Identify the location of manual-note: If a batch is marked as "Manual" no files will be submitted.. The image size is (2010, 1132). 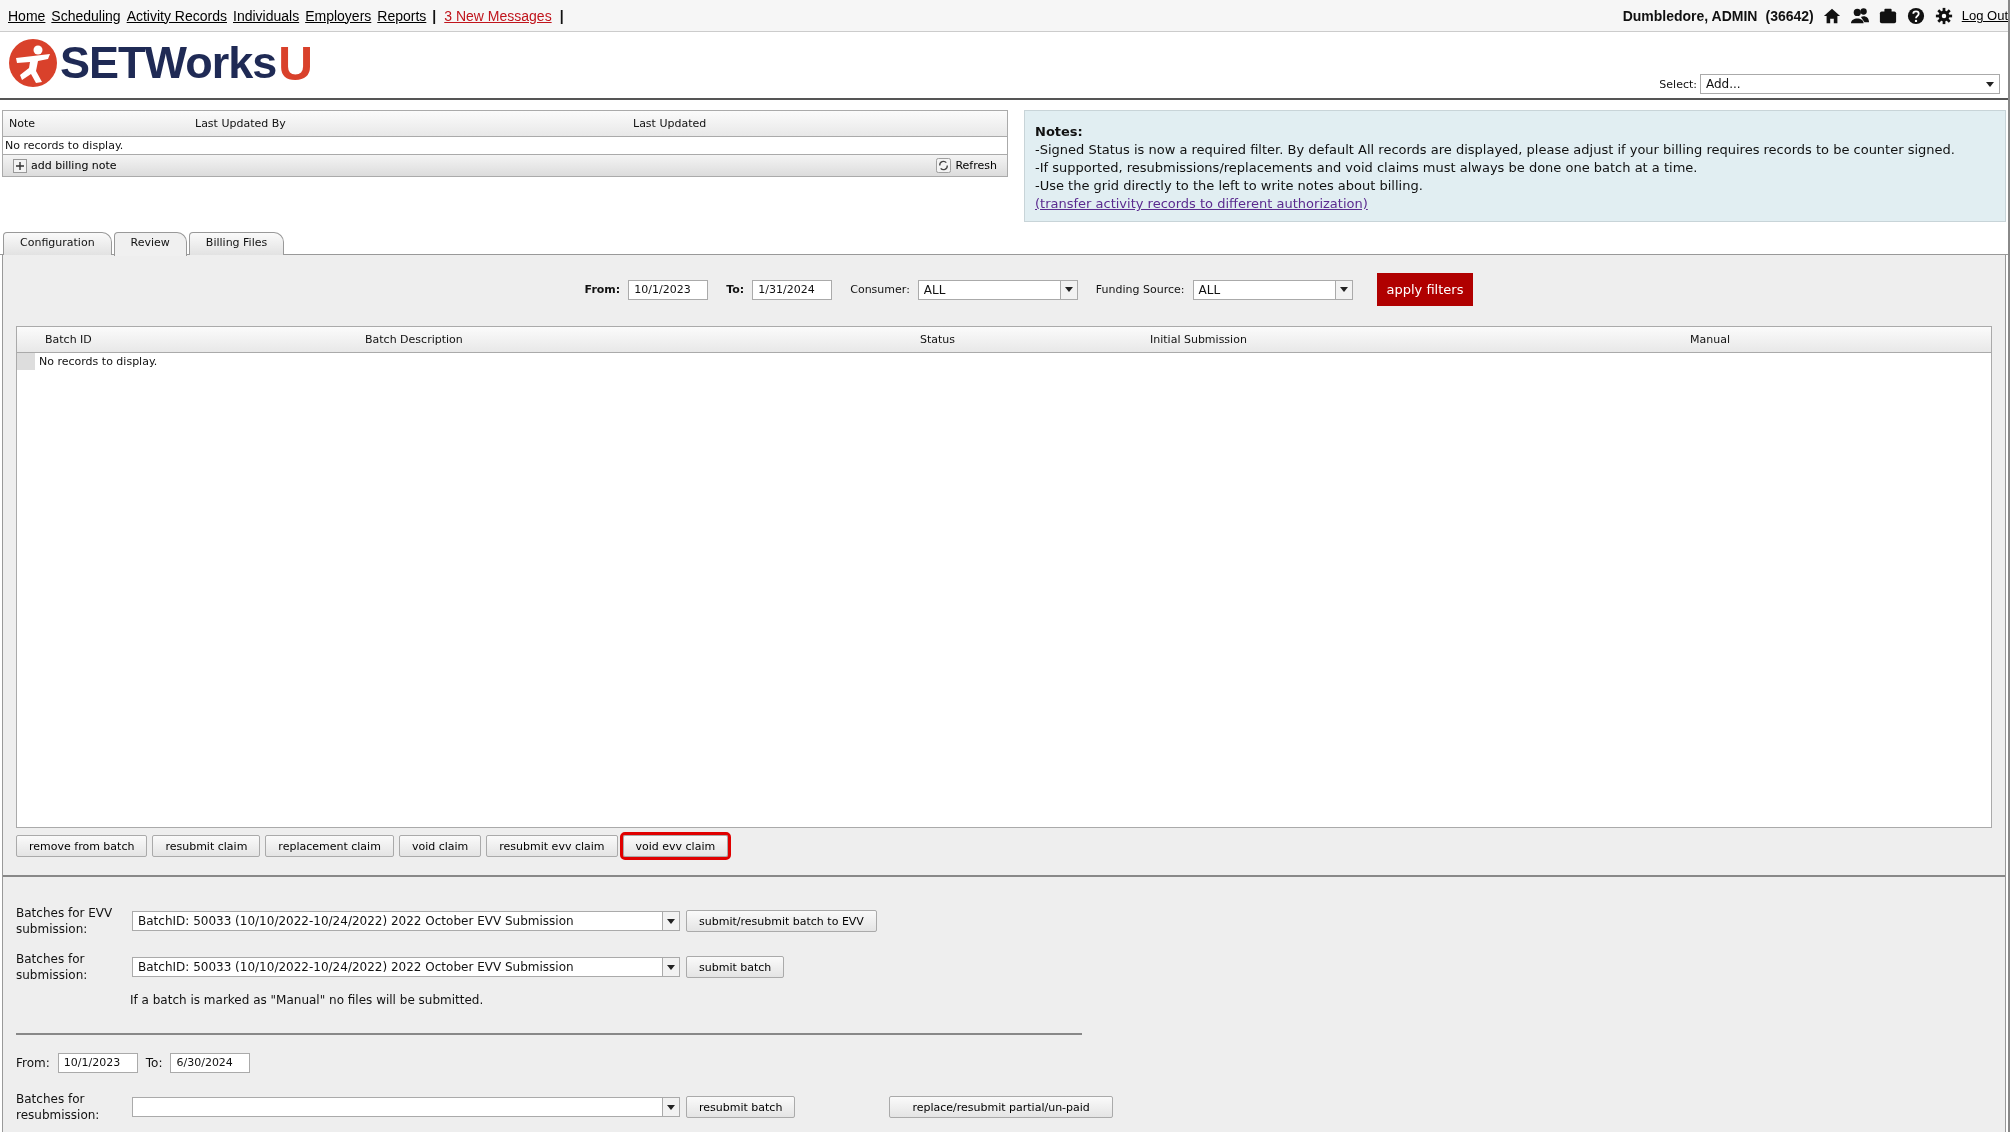
(307, 1000).